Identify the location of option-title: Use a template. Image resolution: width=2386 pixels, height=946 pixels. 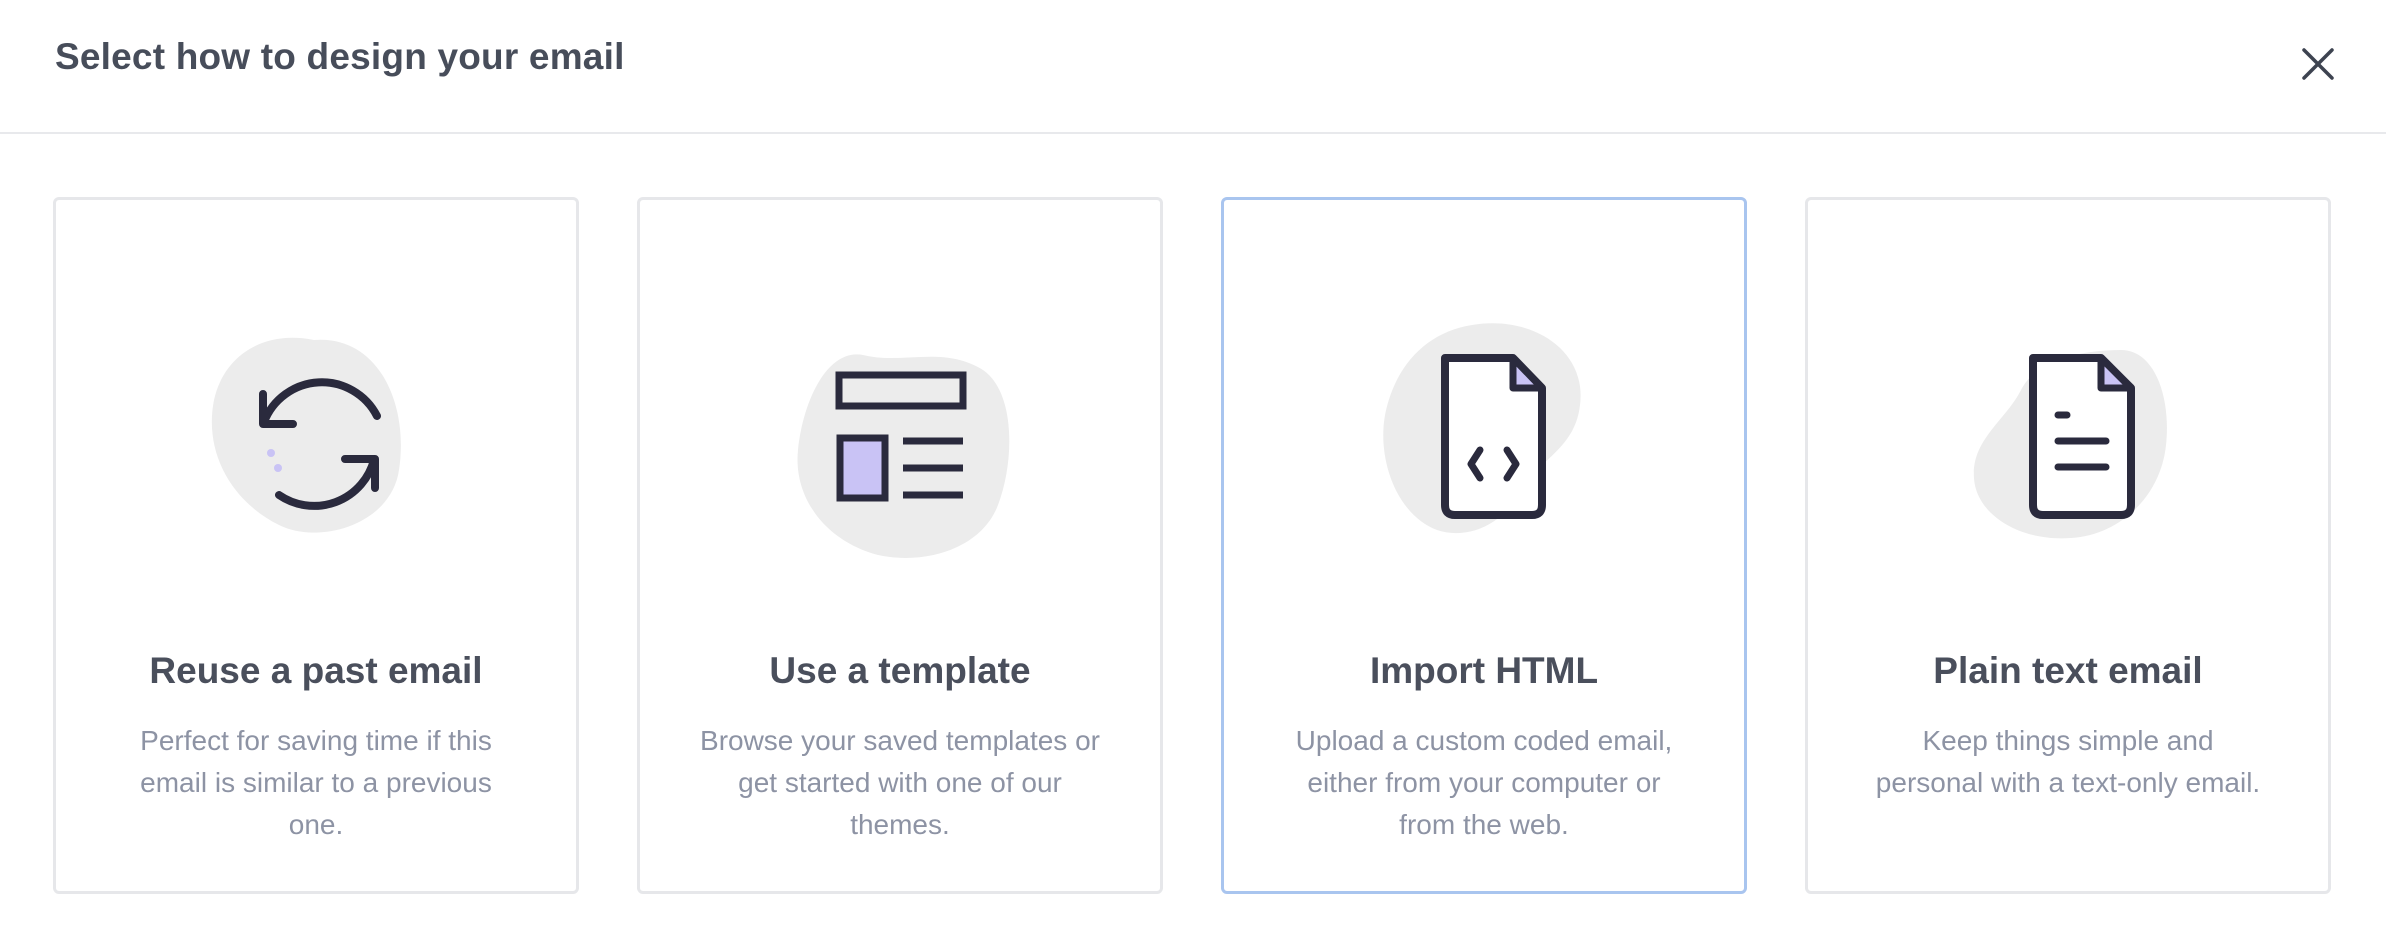
(900, 670).